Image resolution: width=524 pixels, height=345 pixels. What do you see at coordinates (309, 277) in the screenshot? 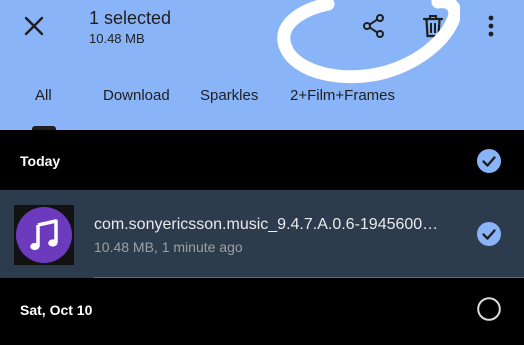
I see `row-divider` at bounding box center [309, 277].